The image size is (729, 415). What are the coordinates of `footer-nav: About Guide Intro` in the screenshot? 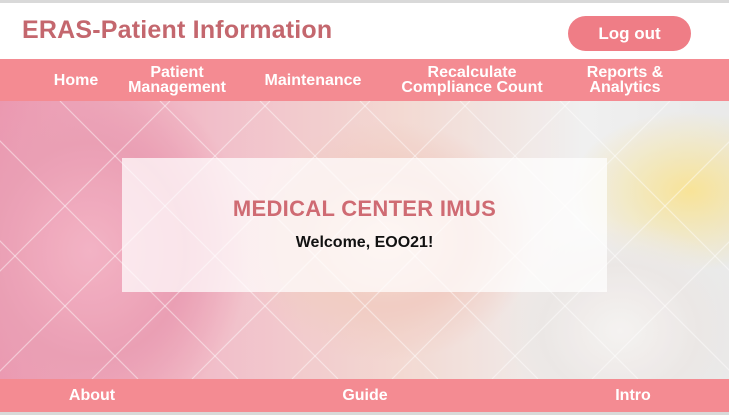 It's located at (364, 395).